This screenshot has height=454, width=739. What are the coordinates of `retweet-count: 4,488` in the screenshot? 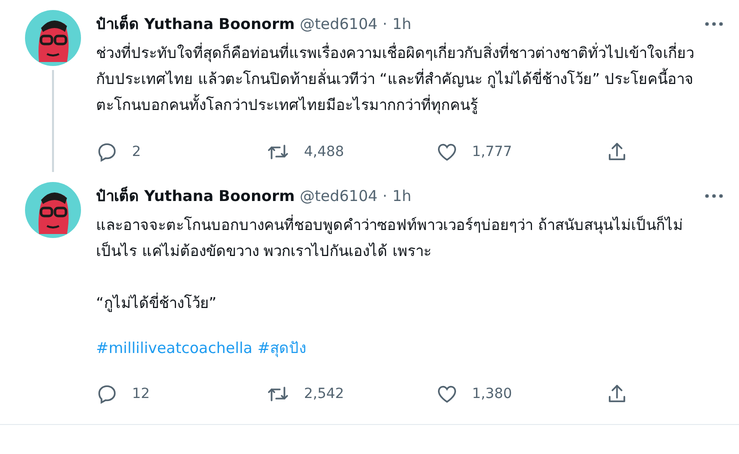 It's located at (324, 152).